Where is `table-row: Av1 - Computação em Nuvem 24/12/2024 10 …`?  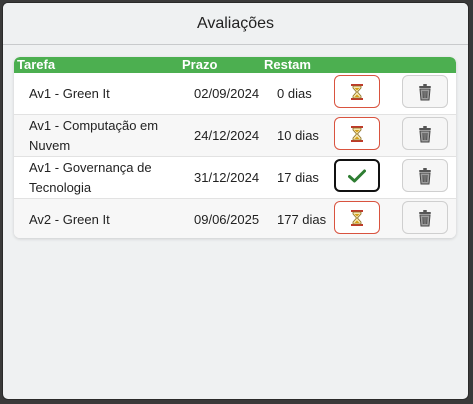
table-row: Av1 - Computação em Nuvem 24/12/2024 10 … is located at coordinates (235, 136).